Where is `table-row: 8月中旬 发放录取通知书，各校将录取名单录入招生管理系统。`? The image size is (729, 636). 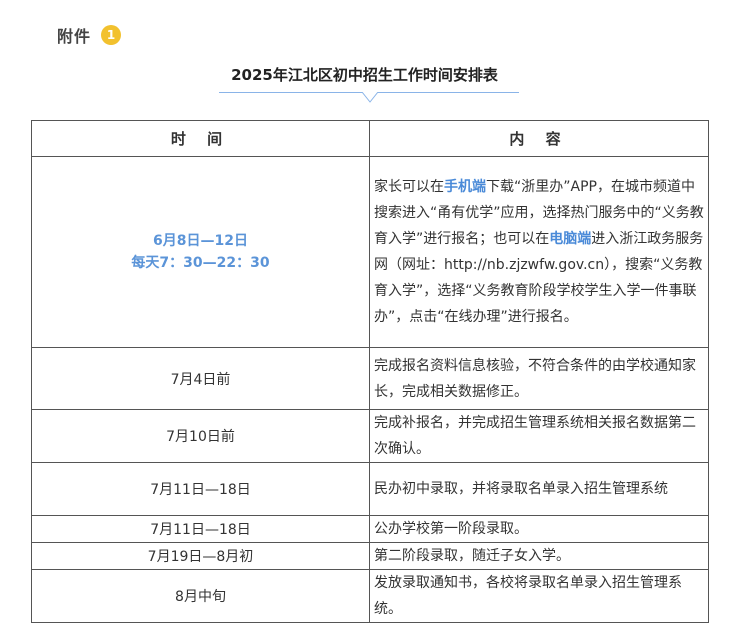
table-row: 8月中旬 发放录取通知书，各校将录取名单录入招生管理系统。 is located at coordinates (370, 596).